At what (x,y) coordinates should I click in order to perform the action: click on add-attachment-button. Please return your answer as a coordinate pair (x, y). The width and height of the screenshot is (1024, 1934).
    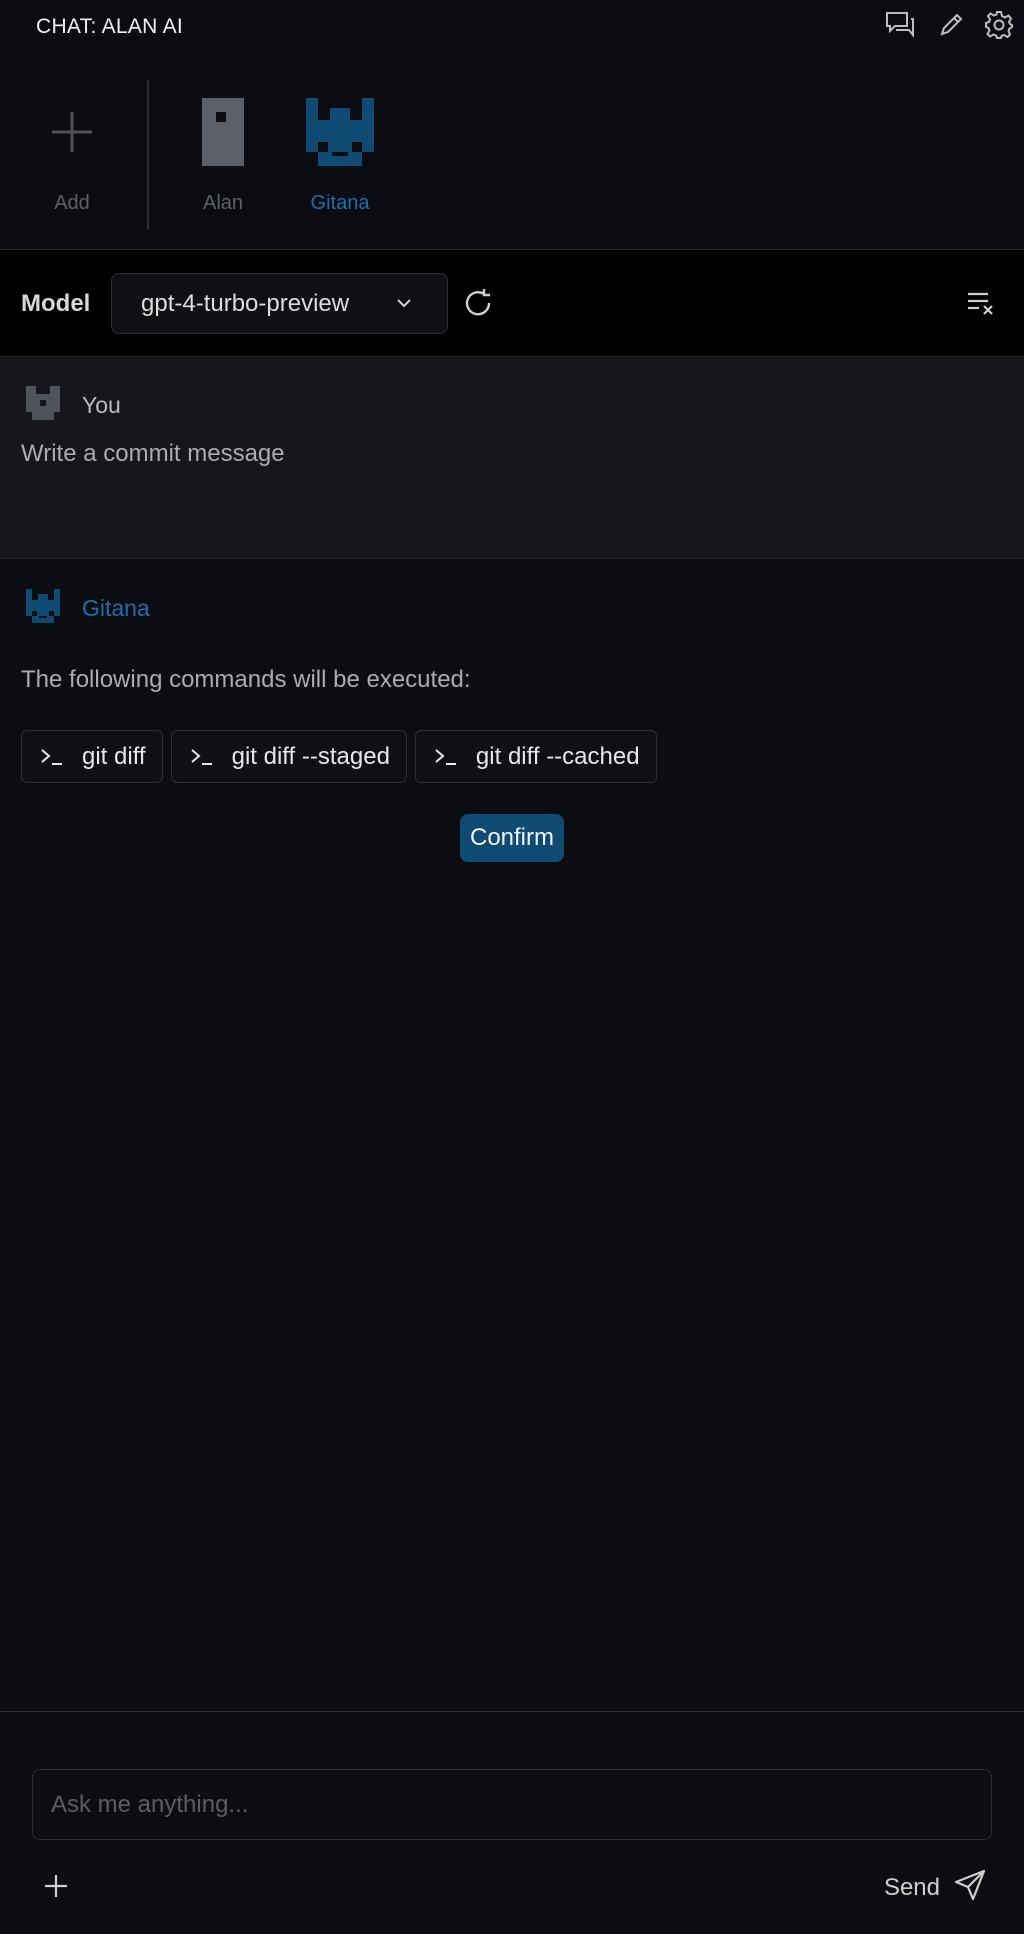
    Looking at the image, I should click on (56, 1886).